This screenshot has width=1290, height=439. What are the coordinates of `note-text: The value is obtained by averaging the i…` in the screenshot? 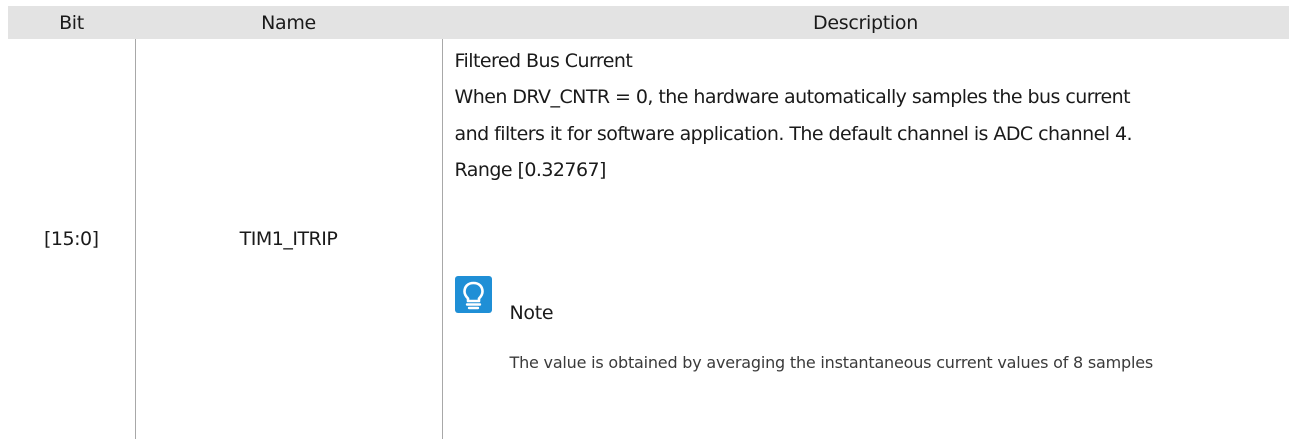 It's located at (831, 362).